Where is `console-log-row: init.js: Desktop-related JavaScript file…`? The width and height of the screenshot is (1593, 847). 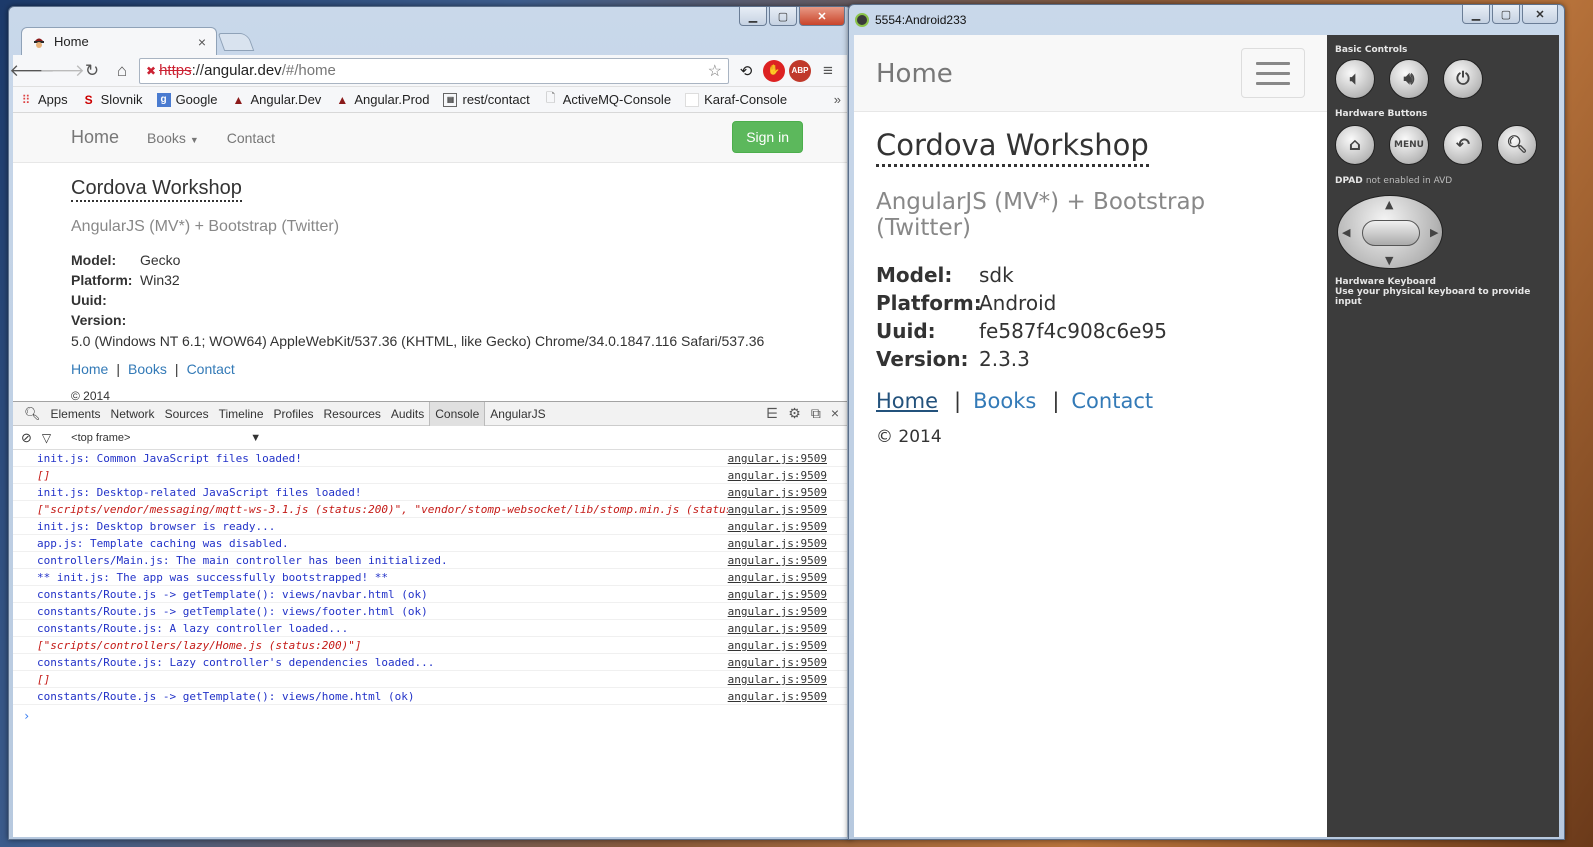 console-log-row: init.js: Desktop-related JavaScript file… is located at coordinates (430, 492).